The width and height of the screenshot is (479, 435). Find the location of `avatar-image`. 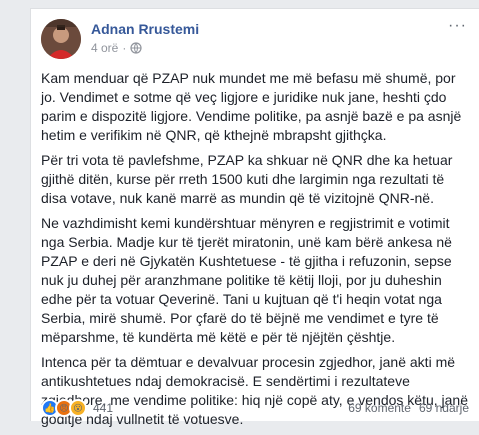

avatar-image is located at coordinates (61, 39).